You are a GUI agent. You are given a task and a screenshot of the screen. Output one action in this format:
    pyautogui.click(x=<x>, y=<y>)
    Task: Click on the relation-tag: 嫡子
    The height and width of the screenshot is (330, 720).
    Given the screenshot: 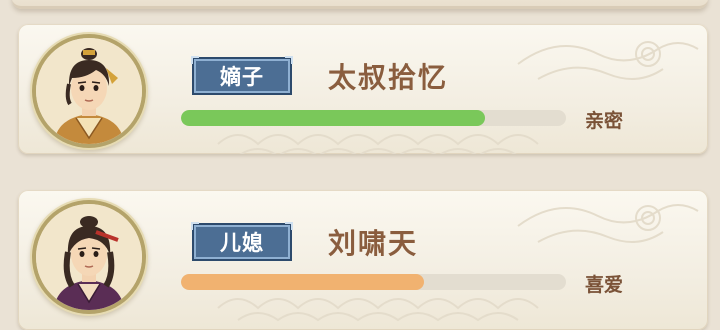 What is the action you would take?
    pyautogui.click(x=242, y=75)
    